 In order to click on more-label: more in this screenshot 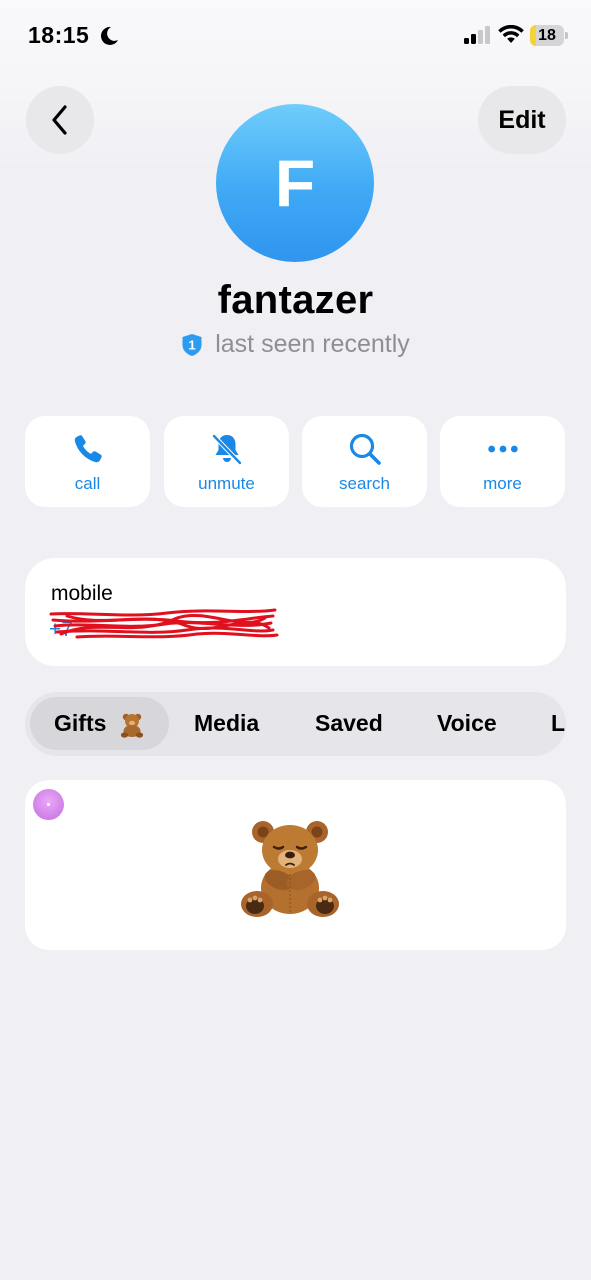, I will do `click(502, 483)`.